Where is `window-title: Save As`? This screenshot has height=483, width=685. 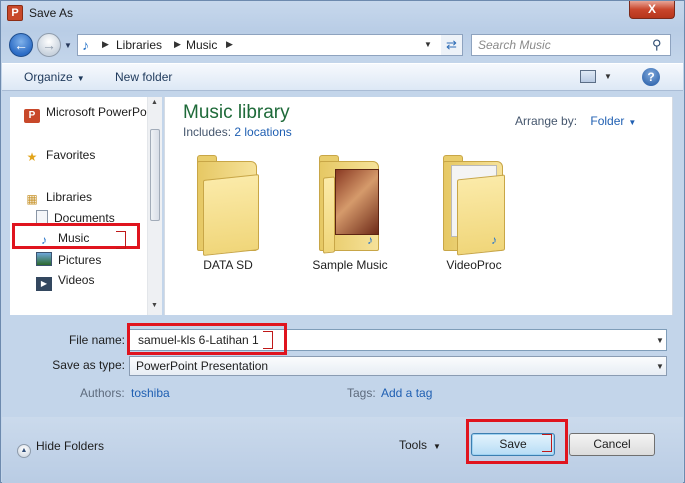 window-title: Save As is located at coordinates (51, 13).